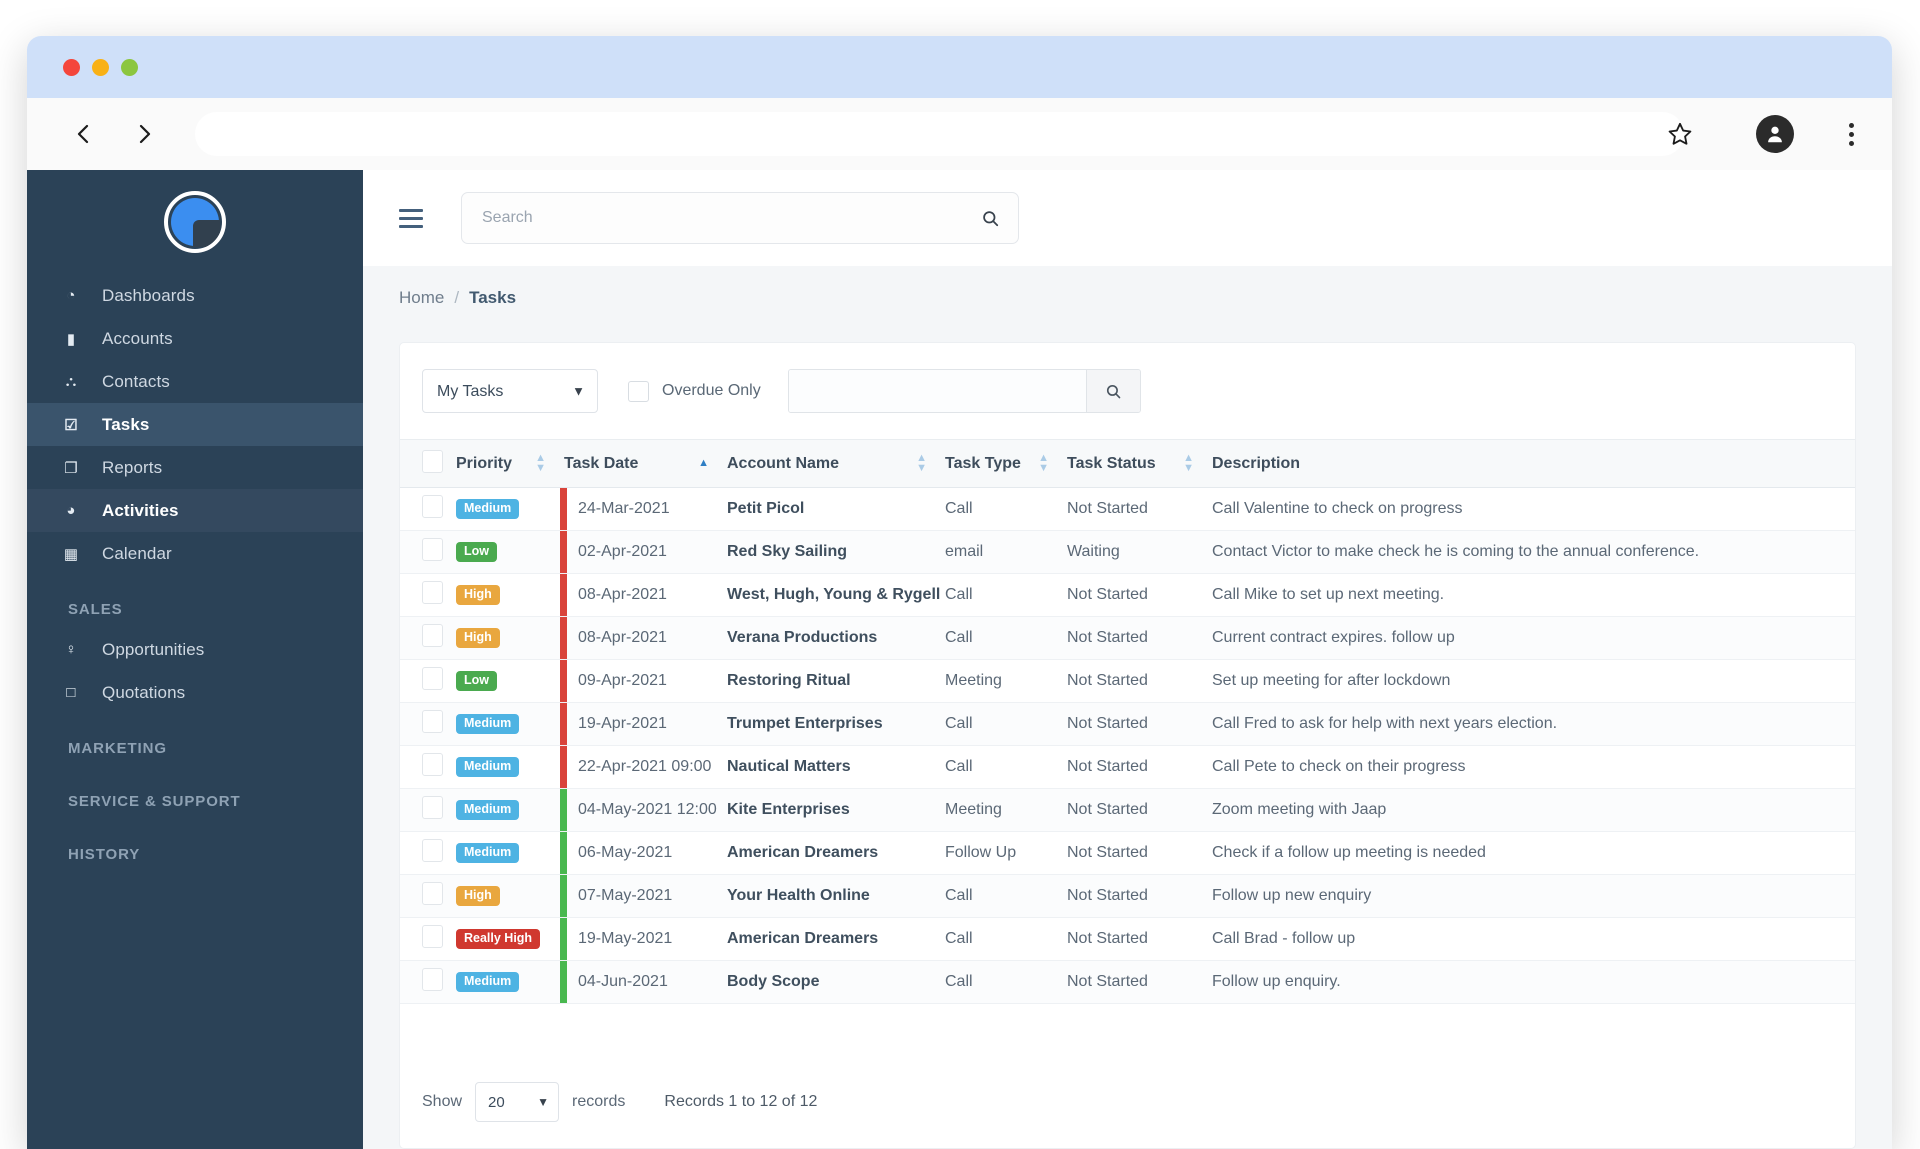 The width and height of the screenshot is (1920, 1149). I want to click on column-select-all, so click(426, 463).